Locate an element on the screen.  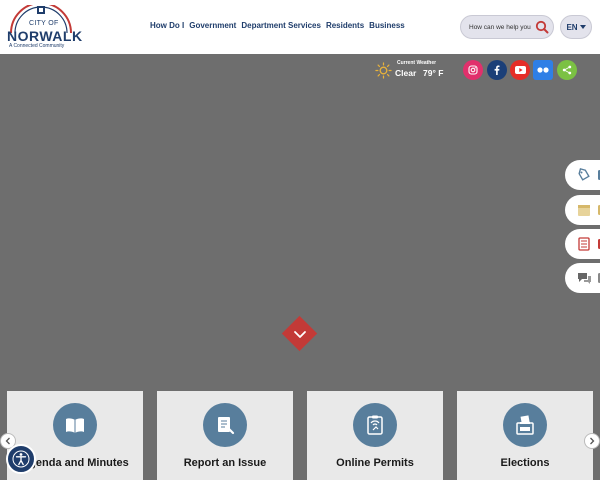
ballot-box-icon is located at coordinates (525, 425).